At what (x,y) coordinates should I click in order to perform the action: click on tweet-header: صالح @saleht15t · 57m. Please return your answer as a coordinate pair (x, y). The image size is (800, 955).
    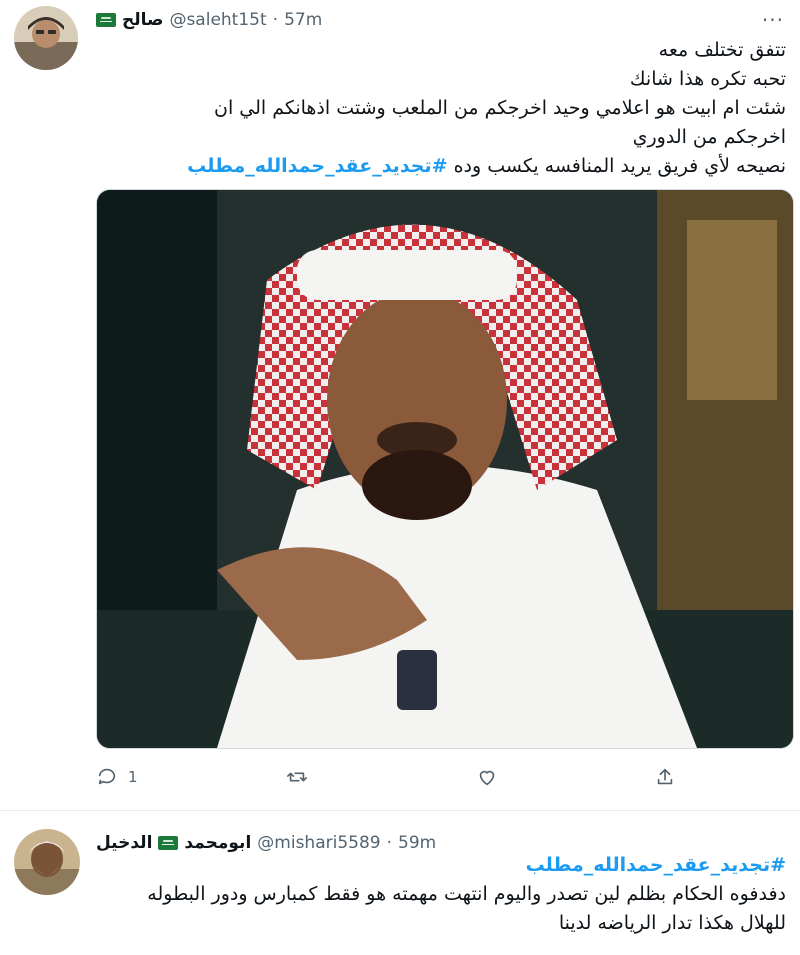
    Looking at the image, I should click on (209, 20).